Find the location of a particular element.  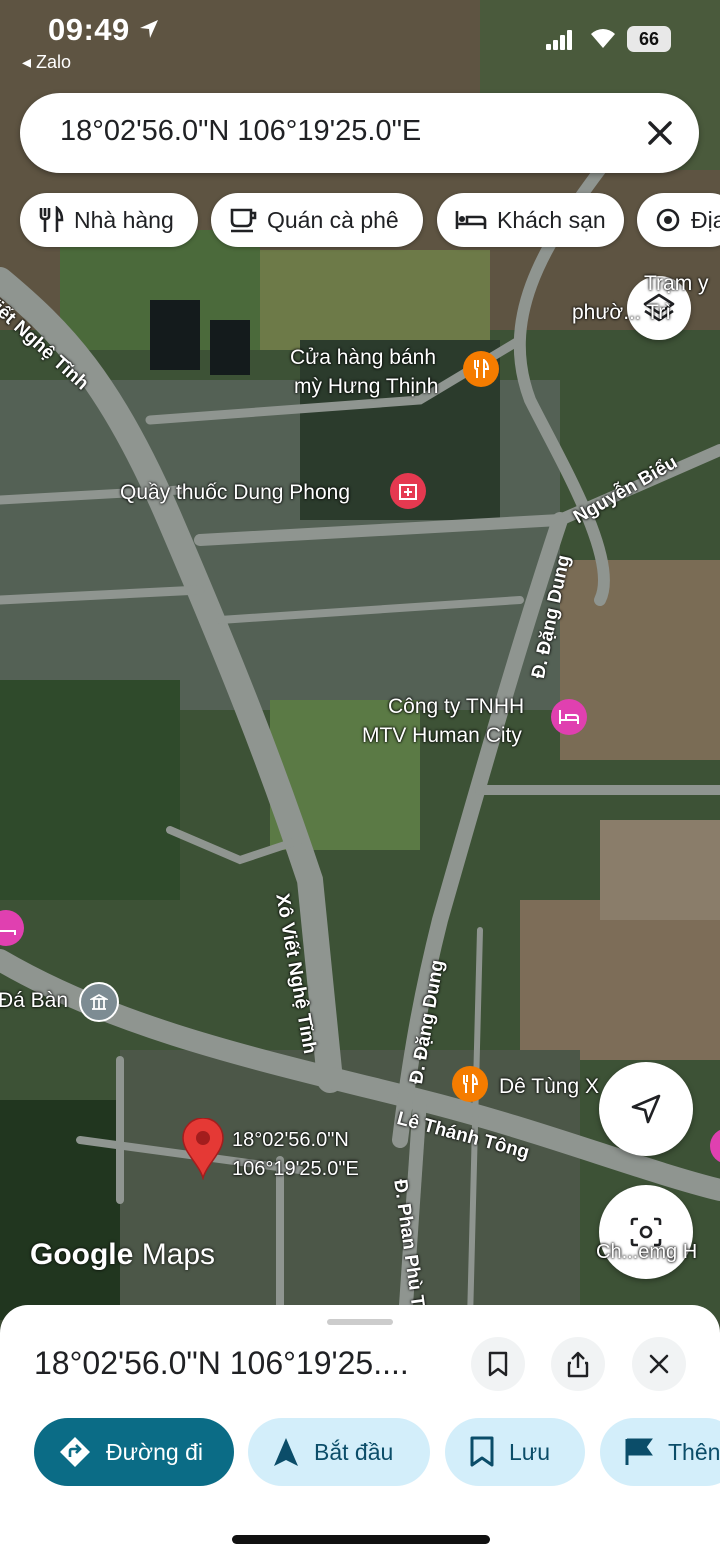

navigation-arrow-icon is located at coordinates (646, 1109).